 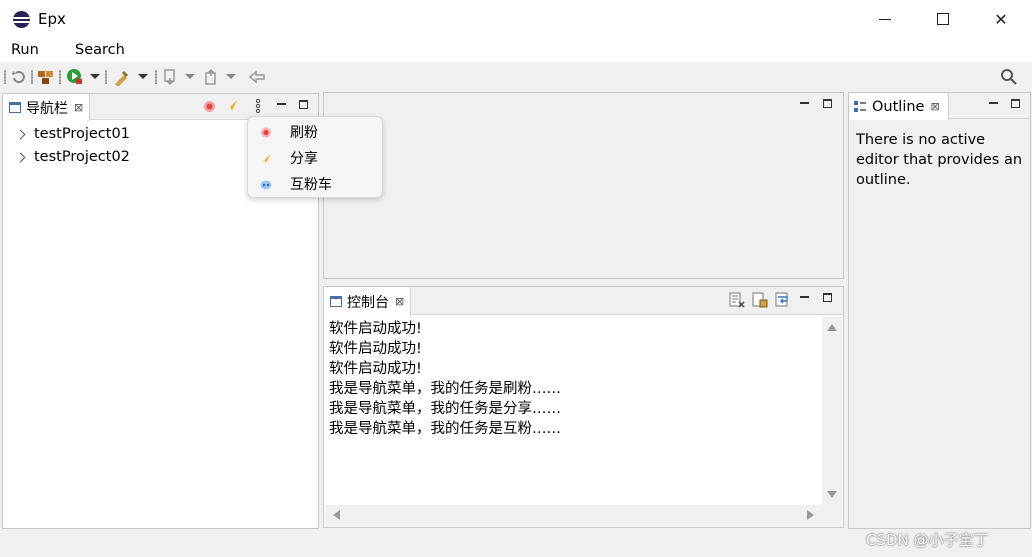 I want to click on menu-item-share: 分享, so click(x=315, y=158).